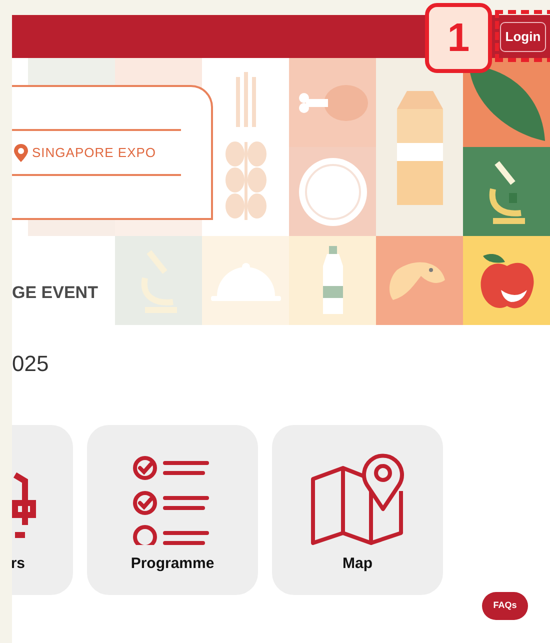 This screenshot has width=550, height=643. Describe the element at coordinates (55, 293) in the screenshot. I see `event-tagline: GE EVENT` at that location.